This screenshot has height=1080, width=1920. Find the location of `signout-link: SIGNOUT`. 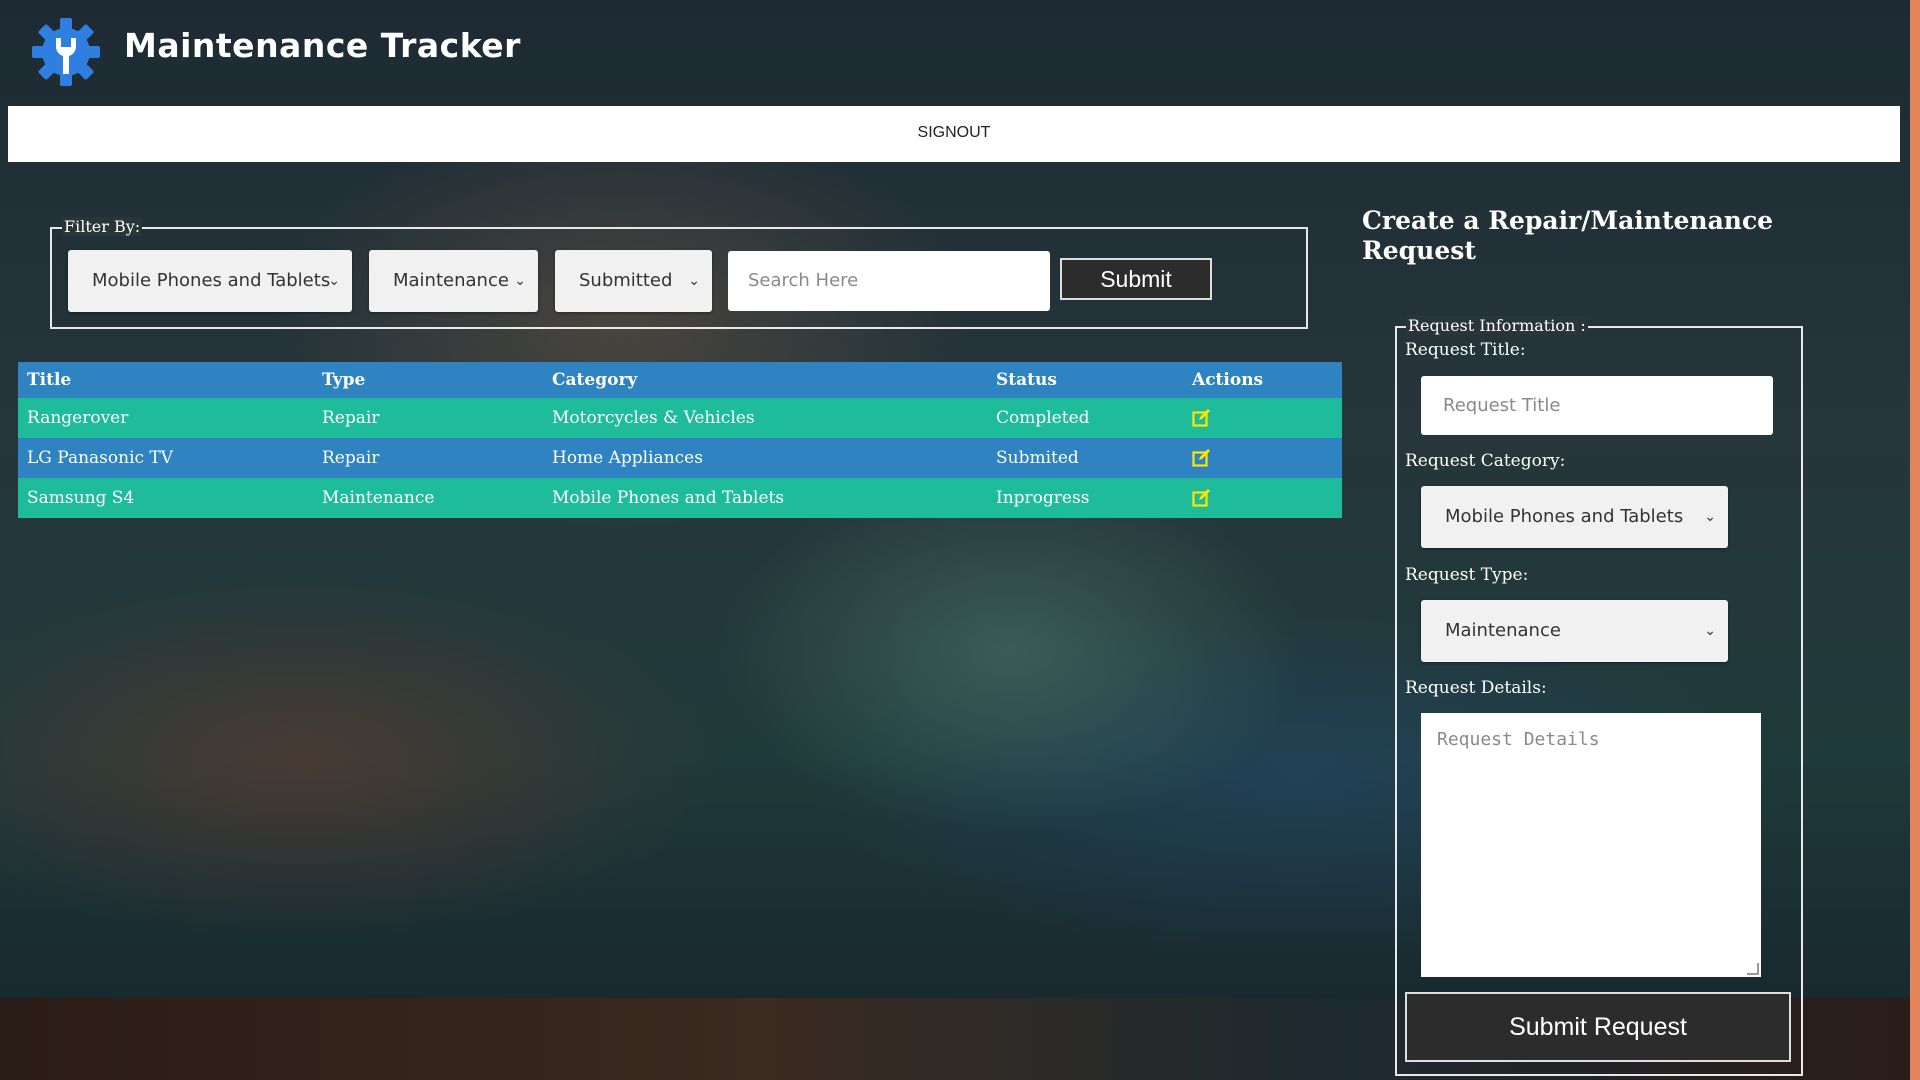

signout-link: SIGNOUT is located at coordinates (954, 133).